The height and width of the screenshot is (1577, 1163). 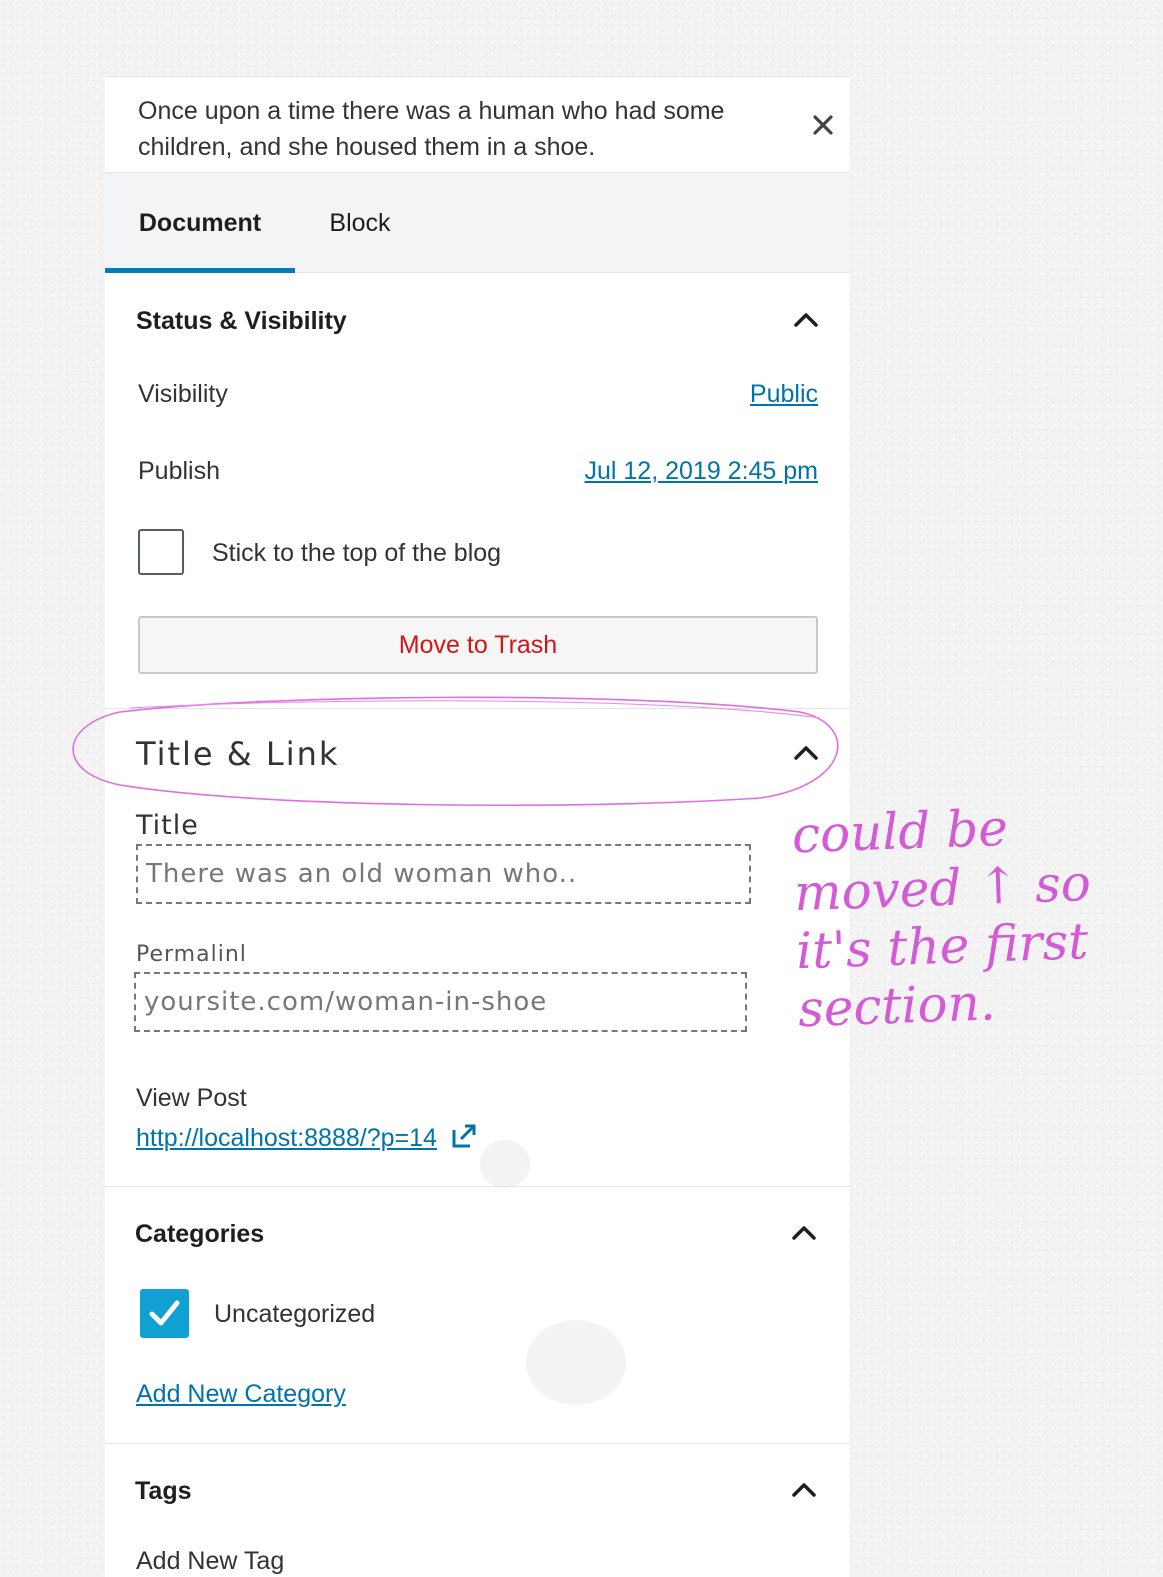 What do you see at coordinates (210, 1561) in the screenshot?
I see `add-new-tag-label: Add New Tag` at bounding box center [210, 1561].